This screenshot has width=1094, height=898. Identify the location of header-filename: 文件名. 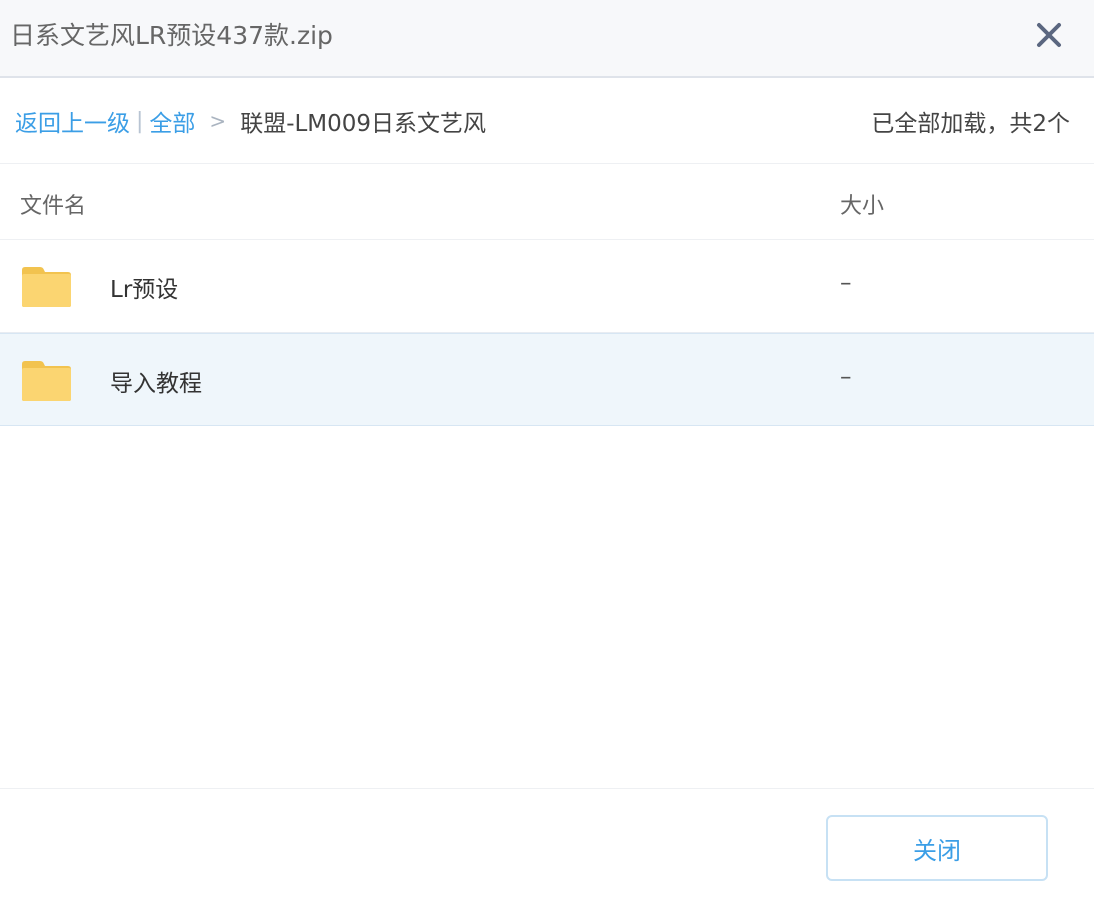
(53, 206).